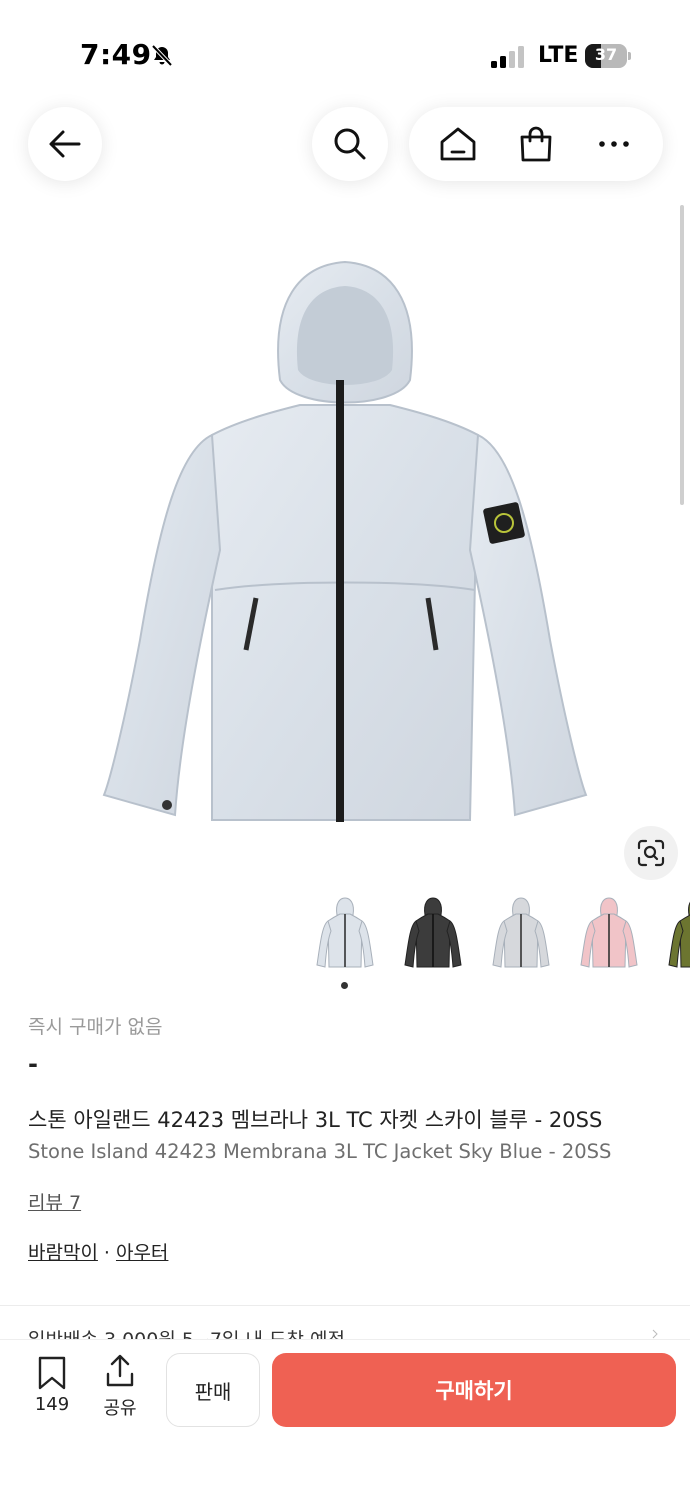 The height and width of the screenshot is (1500, 690). Describe the element at coordinates (162, 55) in the screenshot. I see `bell-slash-icon` at that location.